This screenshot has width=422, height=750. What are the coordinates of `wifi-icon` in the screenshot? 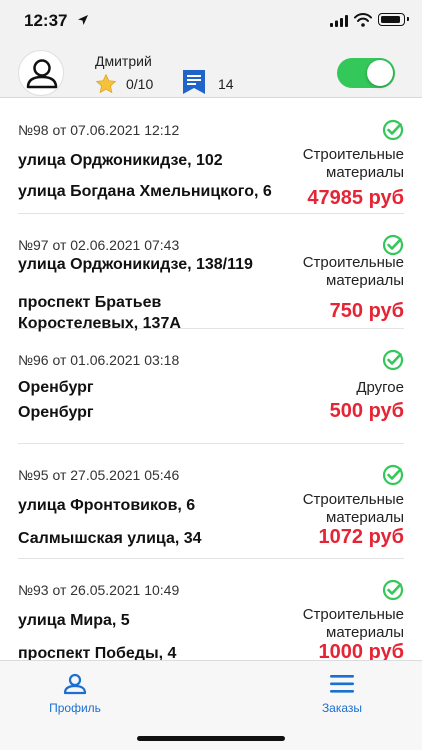 It's located at (363, 20).